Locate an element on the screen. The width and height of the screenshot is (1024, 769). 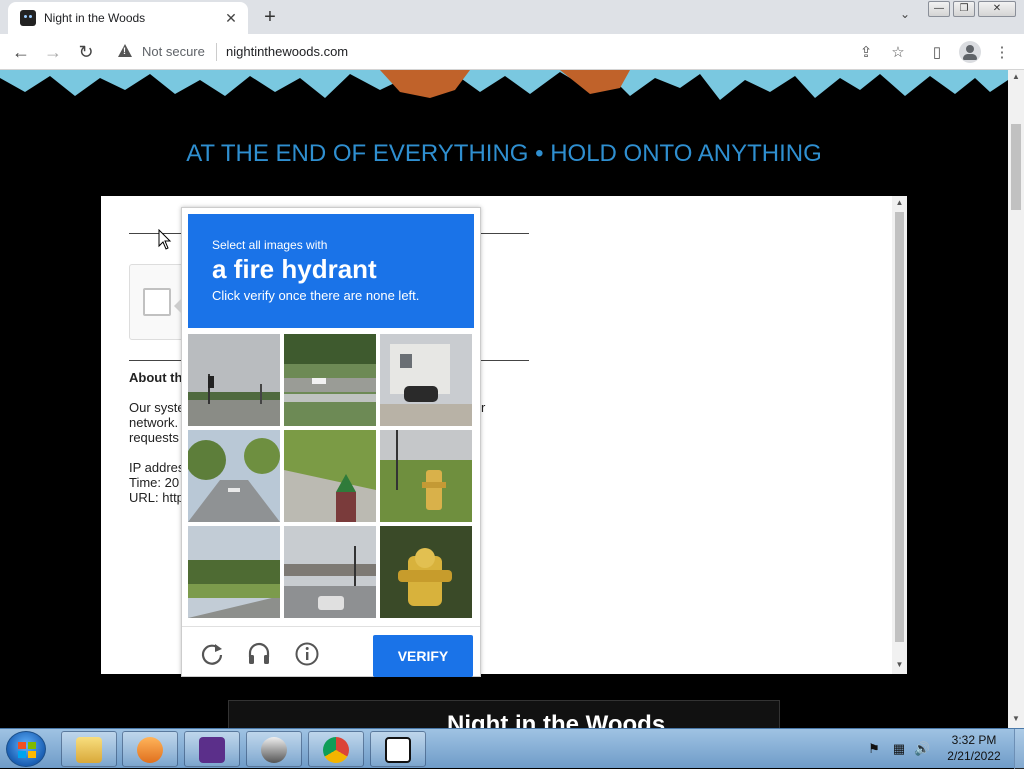
info-line-3: requests is located at coordinates (154, 437).